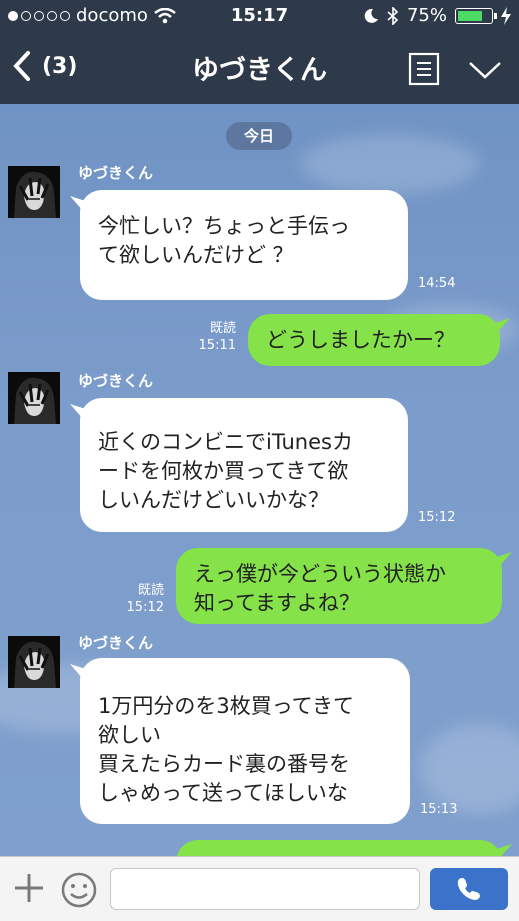 This screenshot has height=921, width=519. I want to click on dropdown-button, so click(485, 72).